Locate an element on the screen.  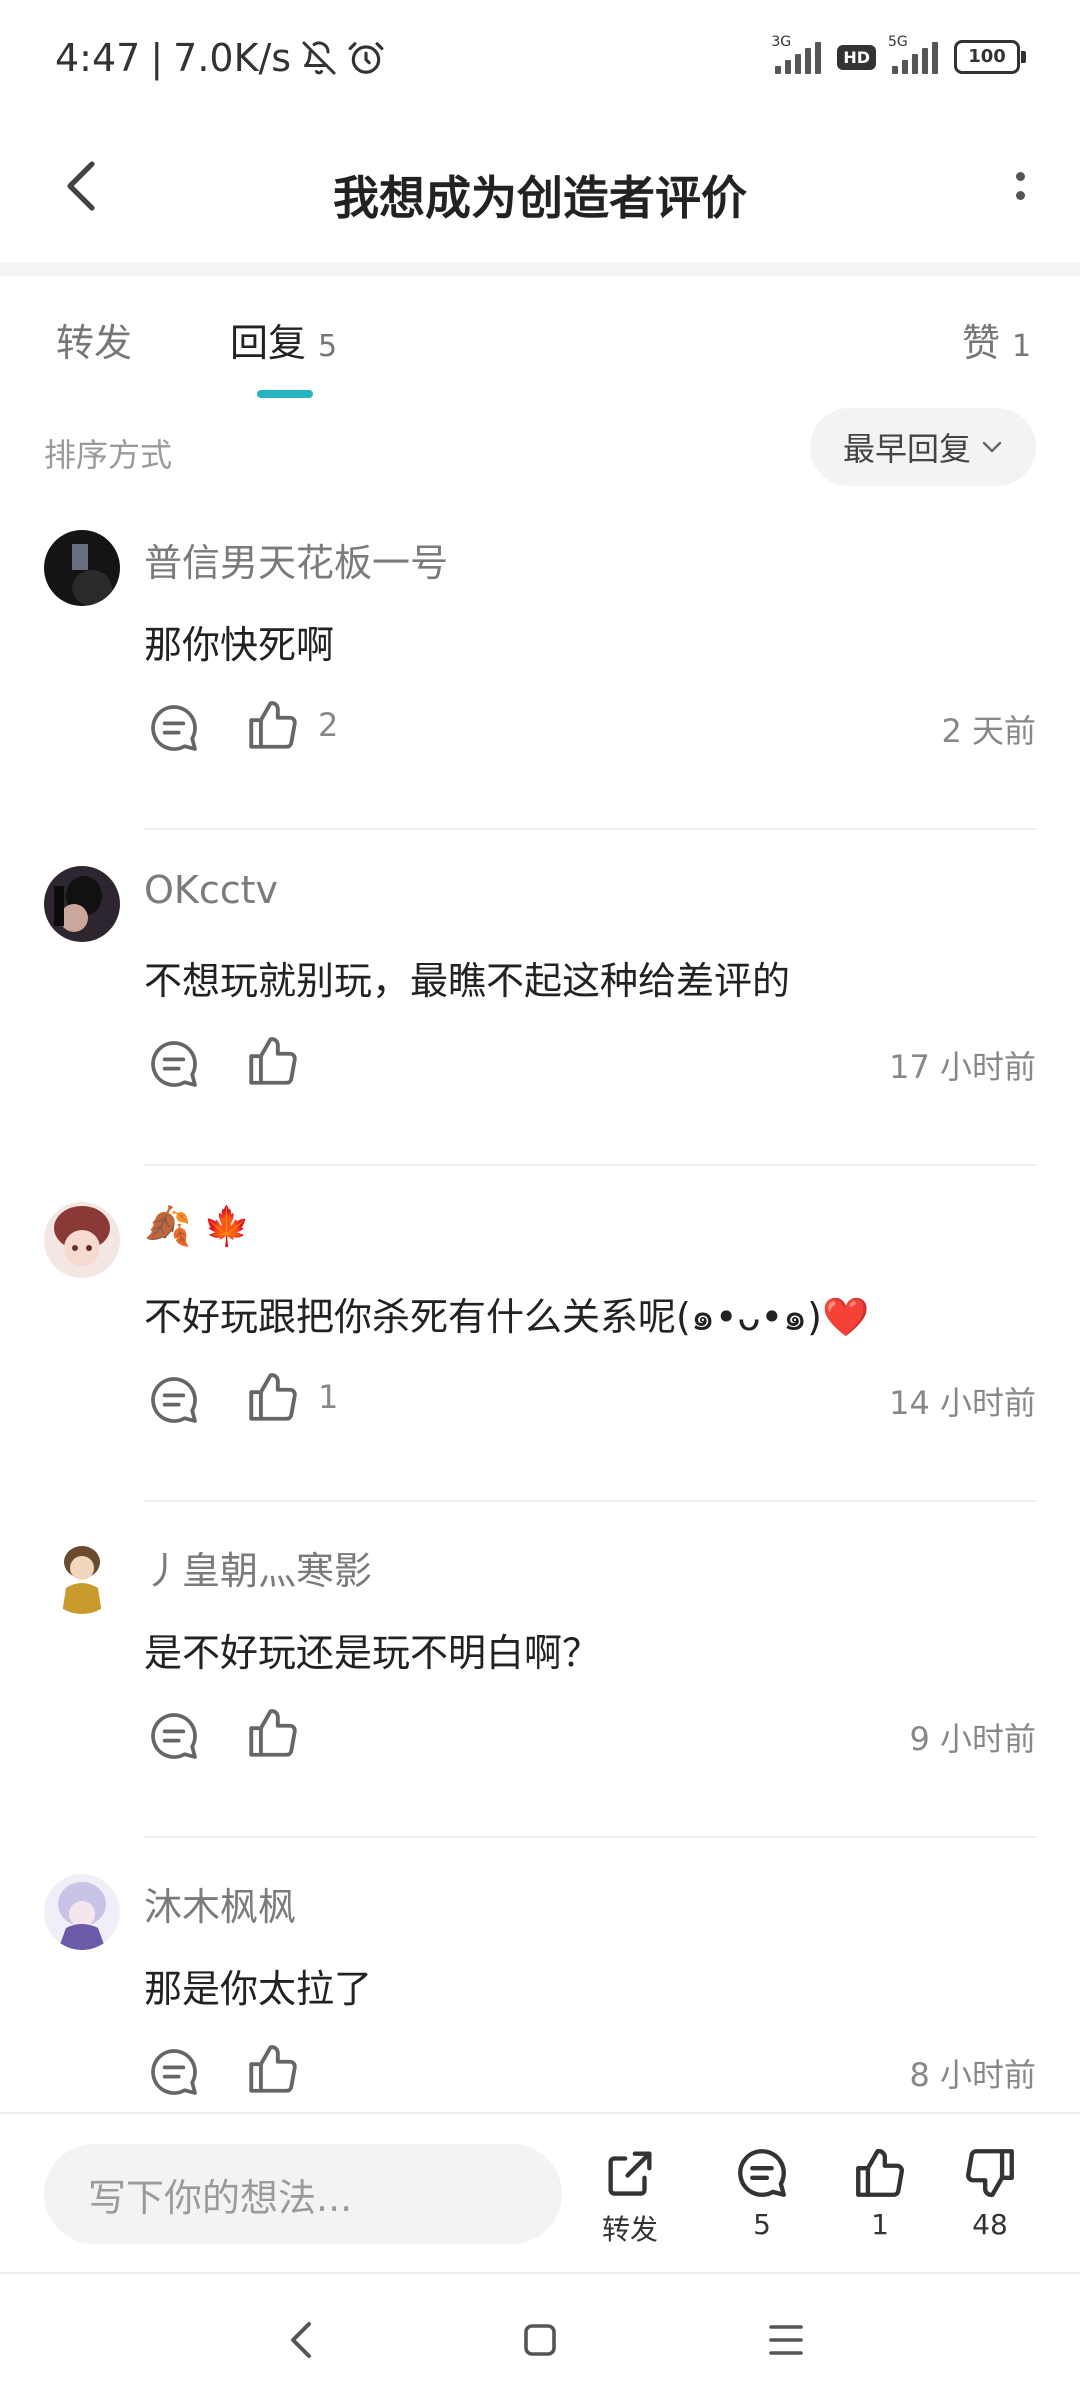
comment-username: 丿皇朝灬寒影 is located at coordinates (258, 1567).